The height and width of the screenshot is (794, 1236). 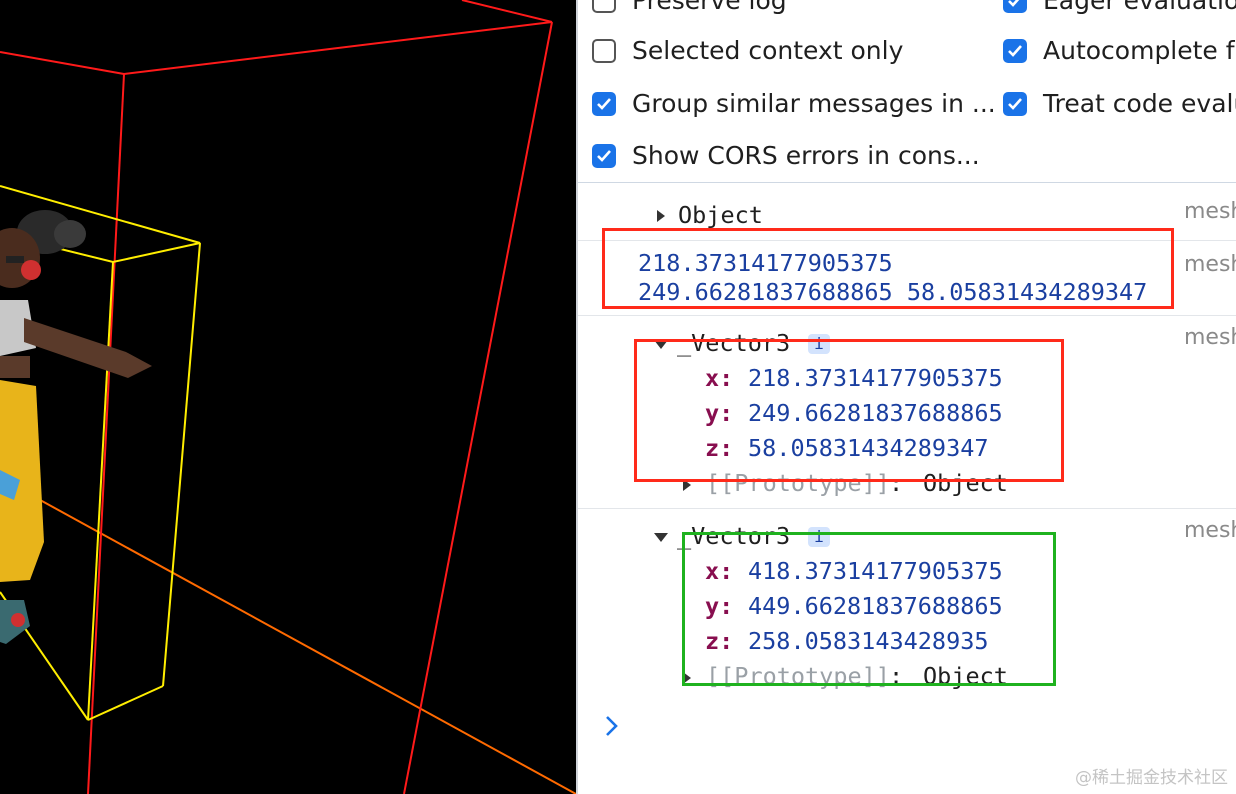 I want to click on preserve-log-option: Preserve log, so click(x=689, y=7).